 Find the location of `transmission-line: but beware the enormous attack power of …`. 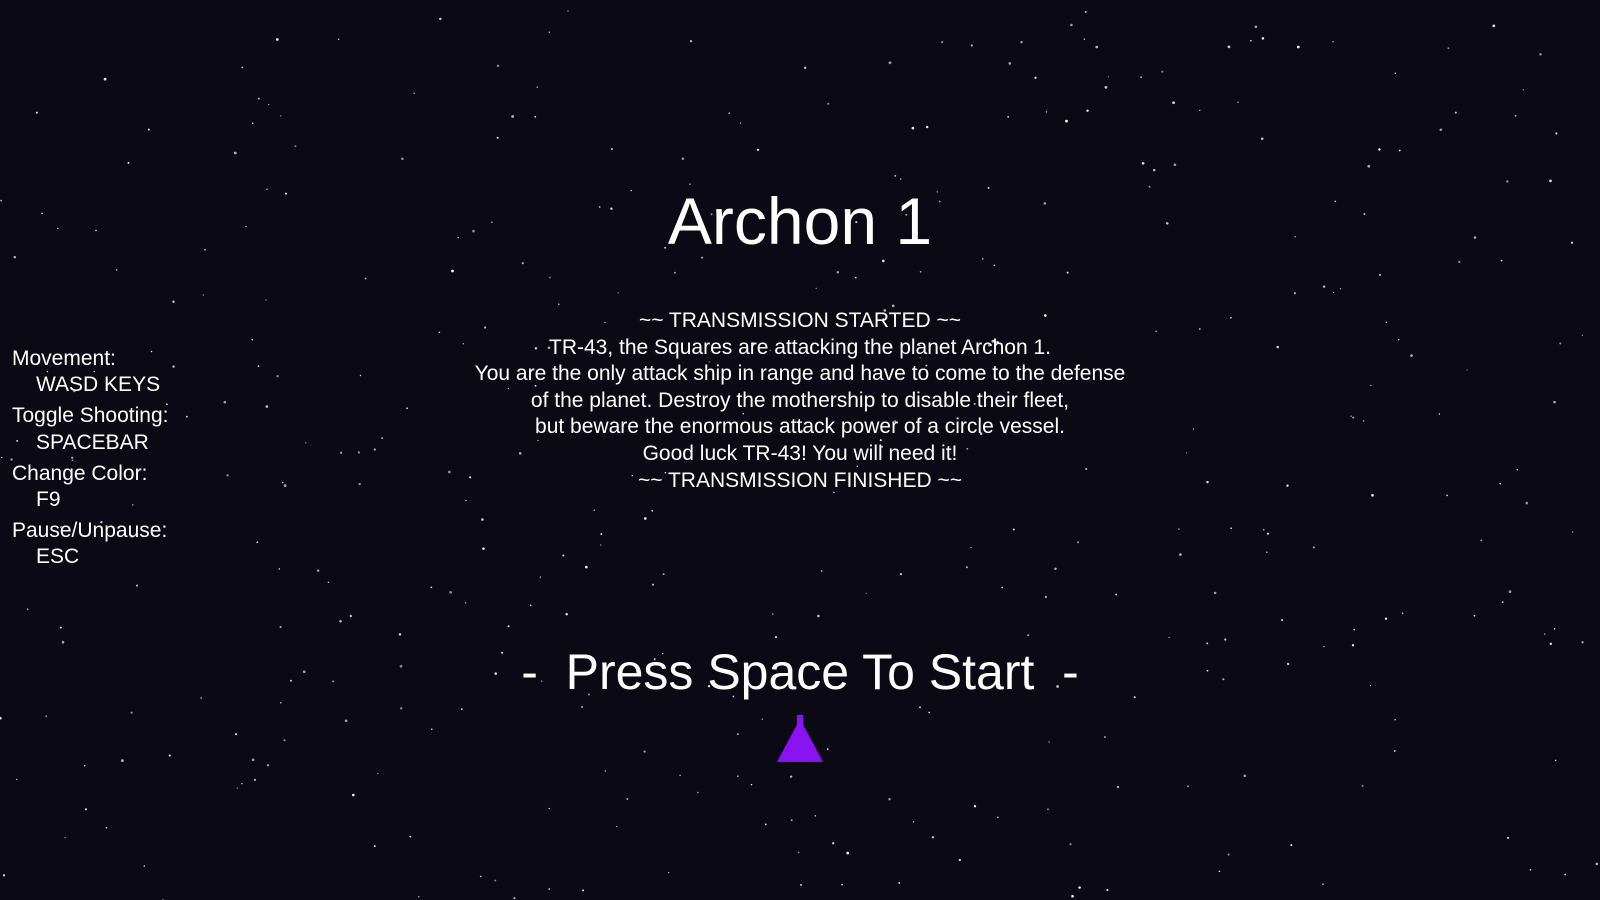

transmission-line: but beware the enormous attack power of … is located at coordinates (800, 427).